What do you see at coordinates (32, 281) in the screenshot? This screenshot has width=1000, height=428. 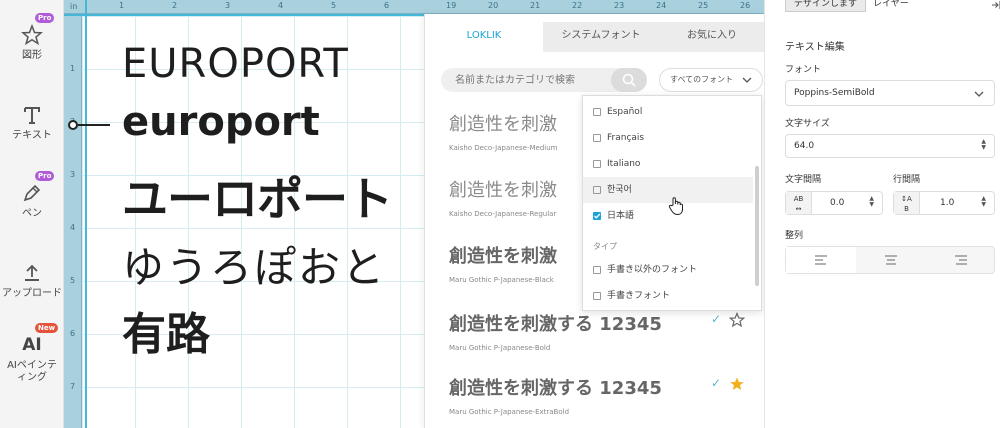 I see `tool-upload: アップロード` at bounding box center [32, 281].